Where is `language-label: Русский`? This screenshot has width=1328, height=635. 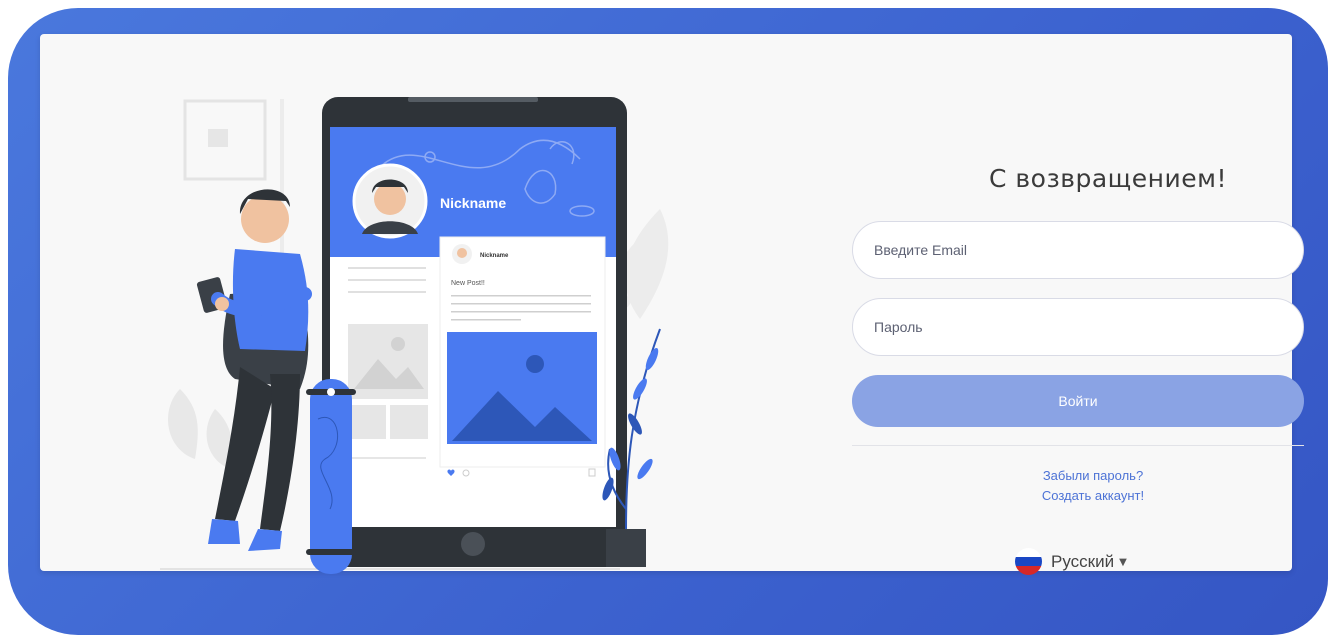
language-label: Русский is located at coordinates (1083, 561).